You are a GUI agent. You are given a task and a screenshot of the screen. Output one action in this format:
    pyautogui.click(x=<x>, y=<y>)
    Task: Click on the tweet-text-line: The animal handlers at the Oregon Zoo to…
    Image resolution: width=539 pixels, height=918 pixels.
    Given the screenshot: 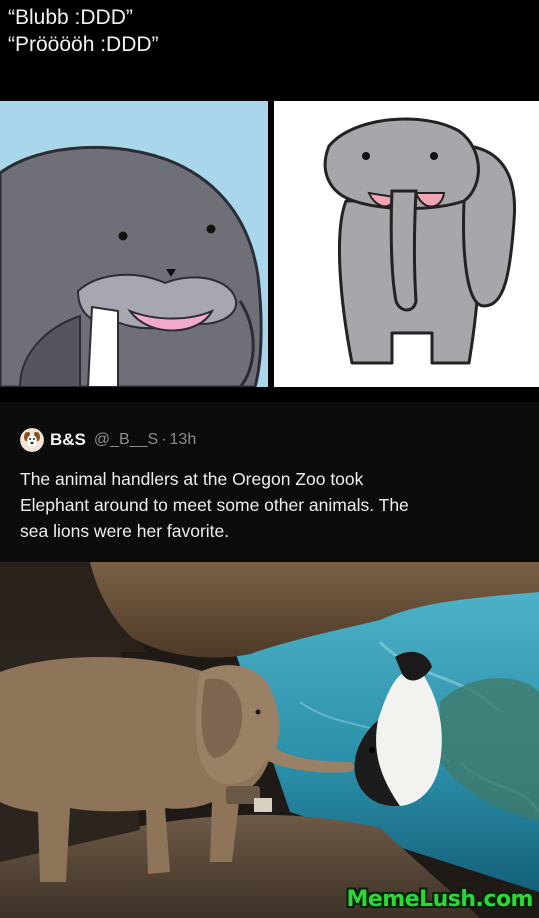 What is the action you would take?
    pyautogui.click(x=192, y=479)
    